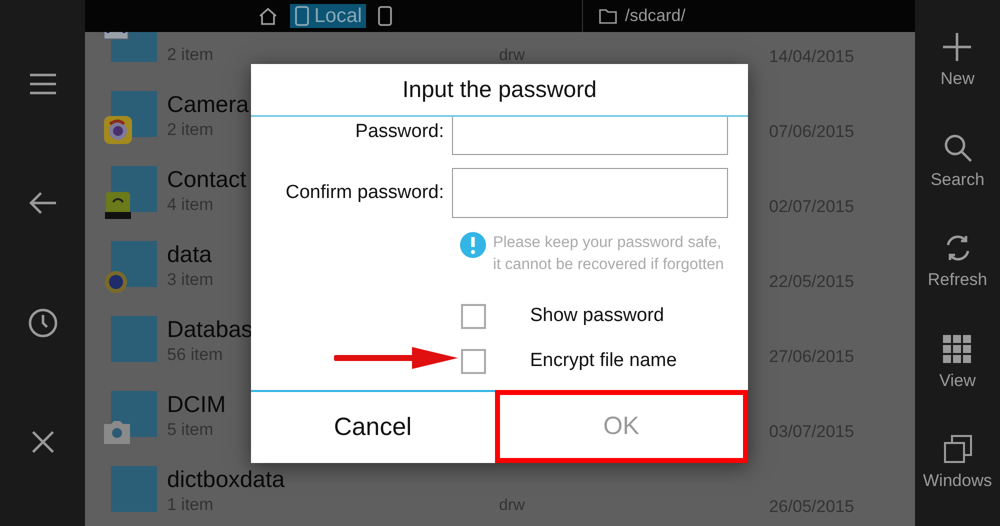  Describe the element at coordinates (208, 104) in the screenshot. I see `folder-name: Camera` at that location.